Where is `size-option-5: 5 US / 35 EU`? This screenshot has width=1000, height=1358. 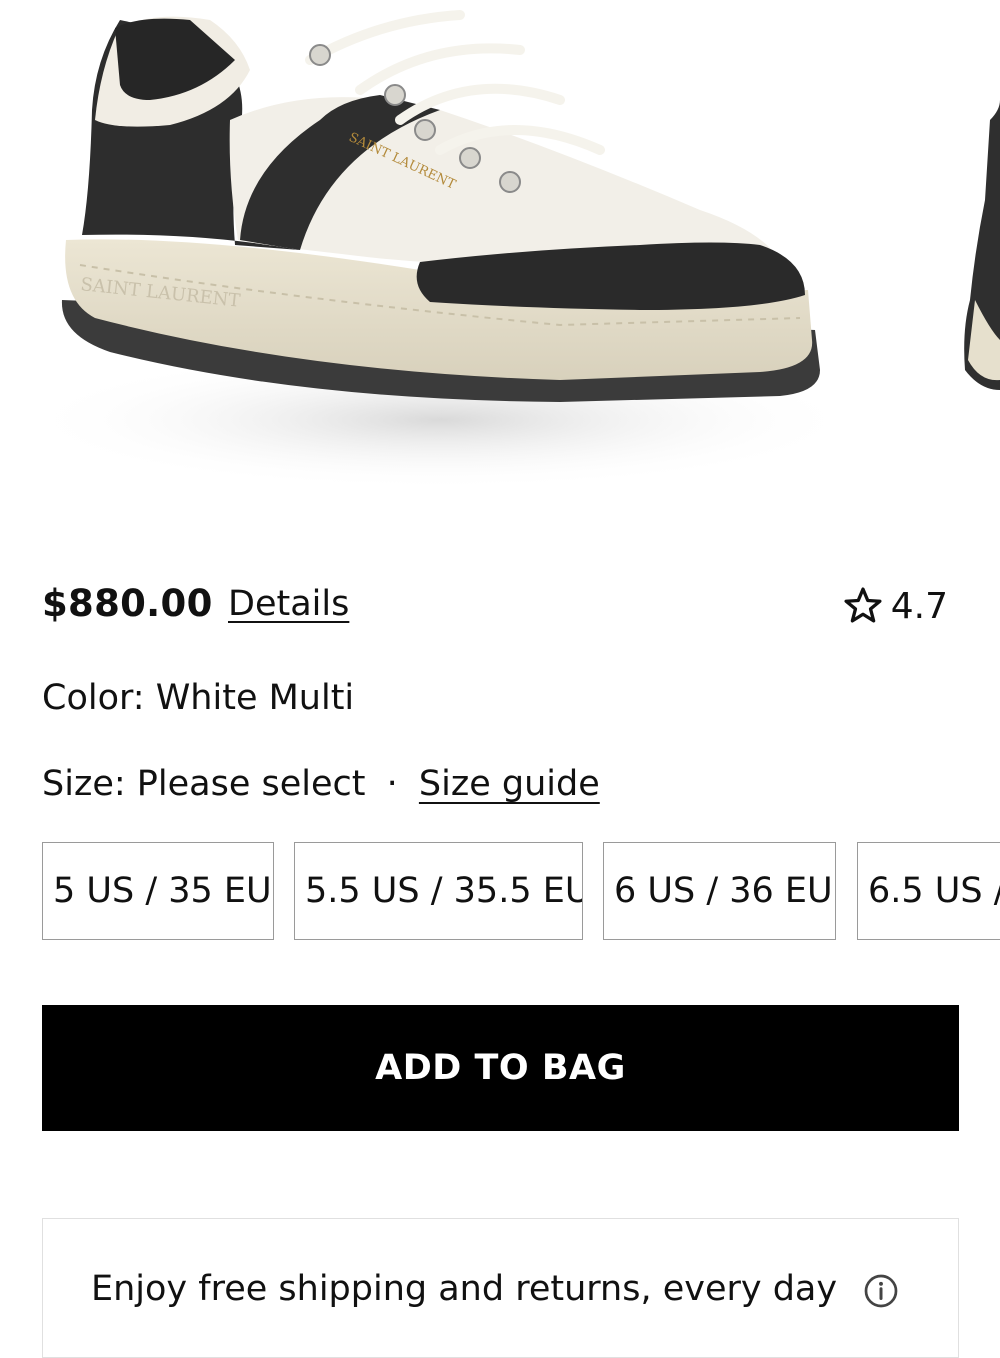
size-option-5: 5 US / 35 EU is located at coordinates (158, 891).